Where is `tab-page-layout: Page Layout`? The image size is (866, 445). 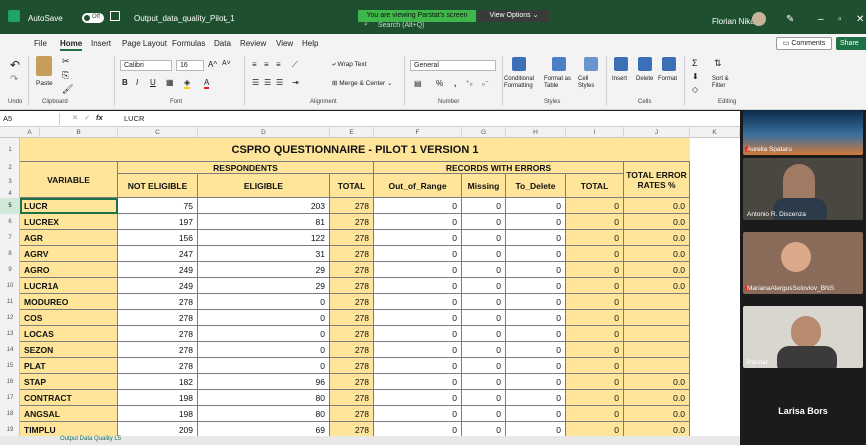
tab-page-layout: Page Layout is located at coordinates (144, 43).